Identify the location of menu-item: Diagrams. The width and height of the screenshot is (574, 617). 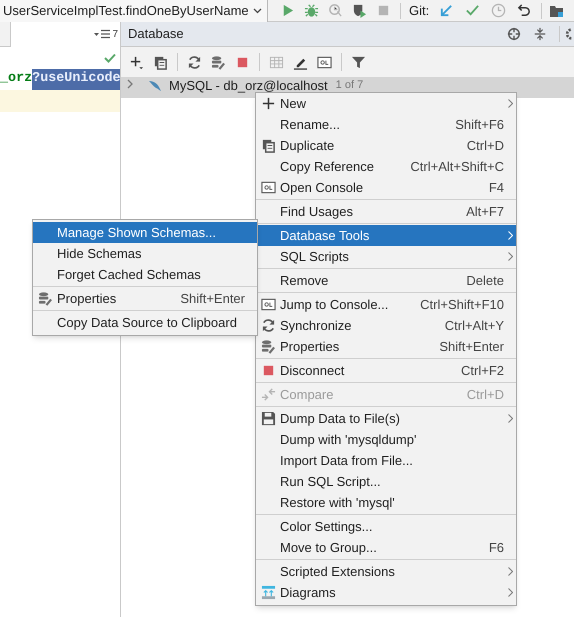
(386, 592).